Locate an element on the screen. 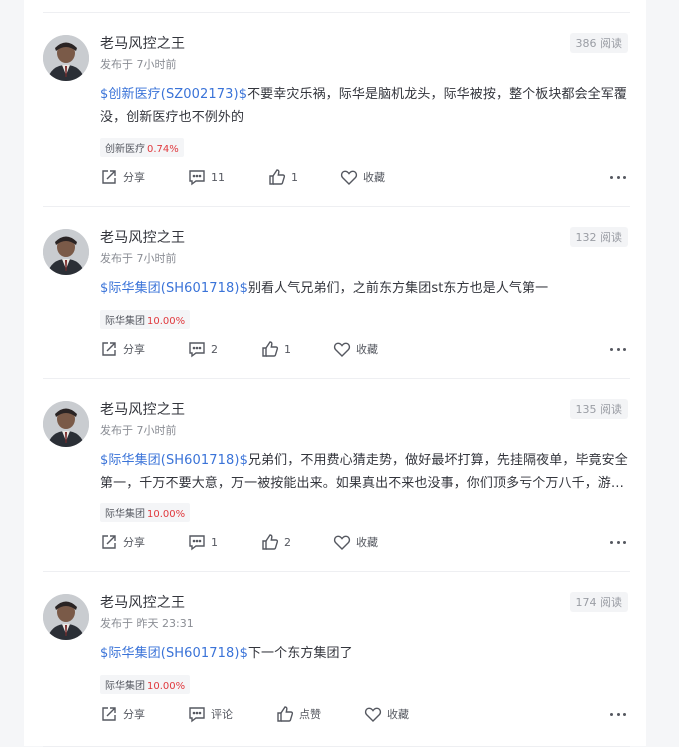 This screenshot has width=679, height=747. comment-count: 11 is located at coordinates (218, 177).